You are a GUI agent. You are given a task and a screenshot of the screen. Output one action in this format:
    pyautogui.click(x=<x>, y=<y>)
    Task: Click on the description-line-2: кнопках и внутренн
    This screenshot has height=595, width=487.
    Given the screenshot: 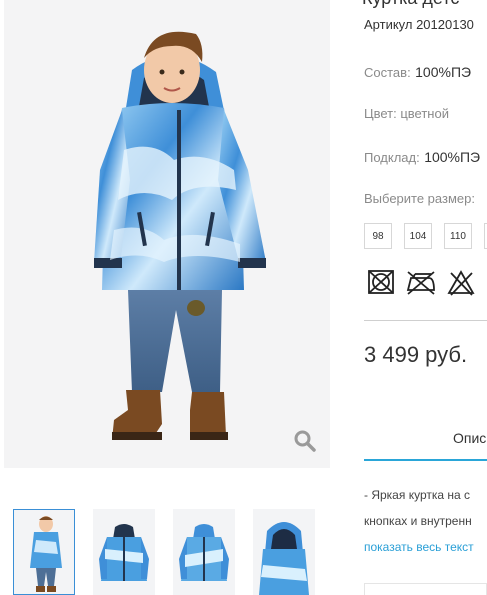 What is the action you would take?
    pyautogui.click(x=418, y=521)
    